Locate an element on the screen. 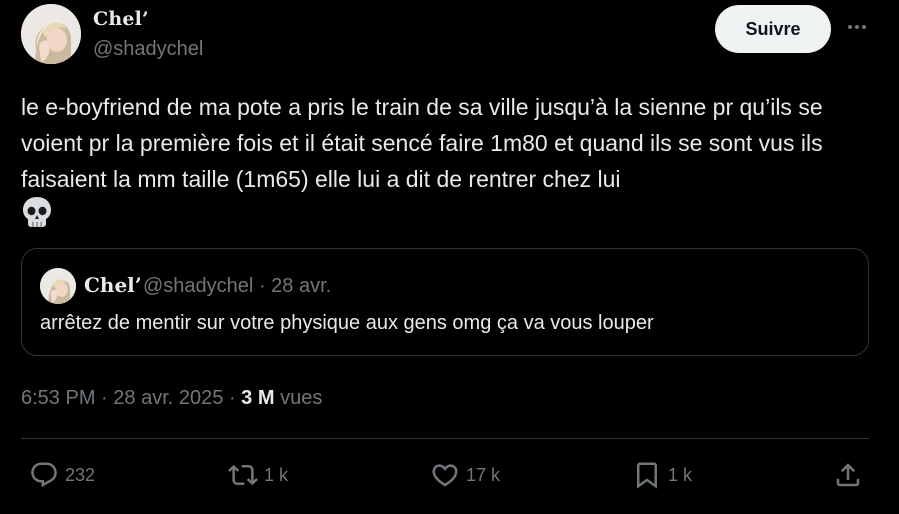 The width and height of the screenshot is (899, 514). like-count: 17 k is located at coordinates (483, 474).